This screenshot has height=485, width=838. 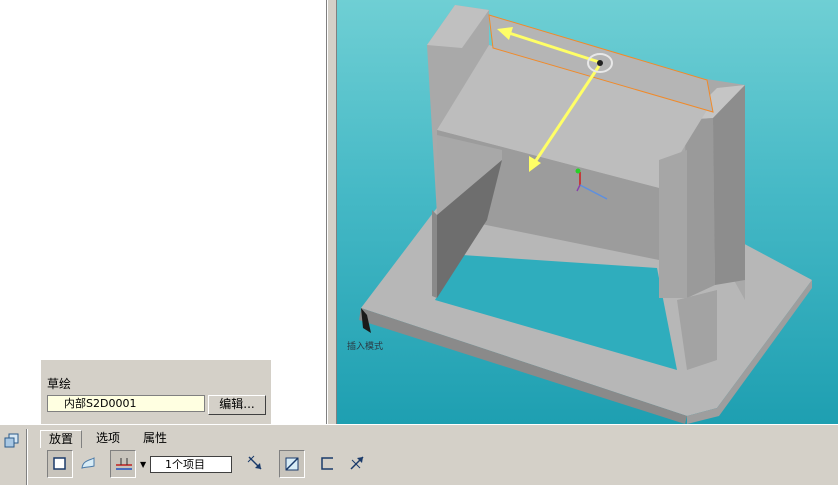 What do you see at coordinates (108, 439) in the screenshot?
I see `tab-options: 选项` at bounding box center [108, 439].